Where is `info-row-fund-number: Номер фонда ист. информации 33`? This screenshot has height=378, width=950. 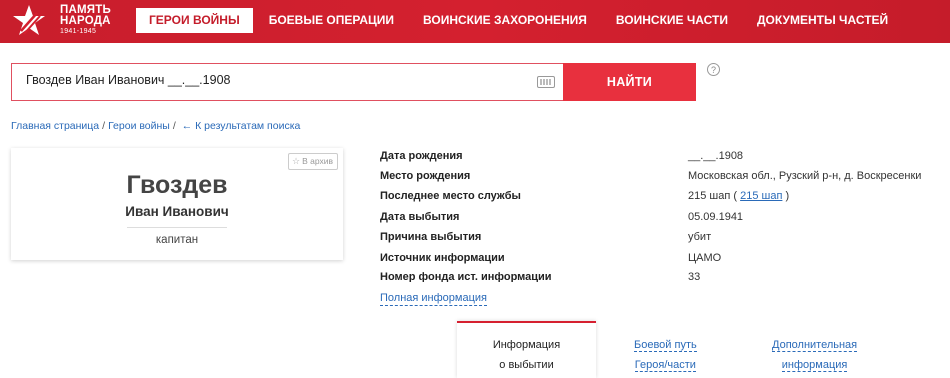 info-row-fund-number: Номер фонда ист. информации 33 is located at coordinates (665, 276).